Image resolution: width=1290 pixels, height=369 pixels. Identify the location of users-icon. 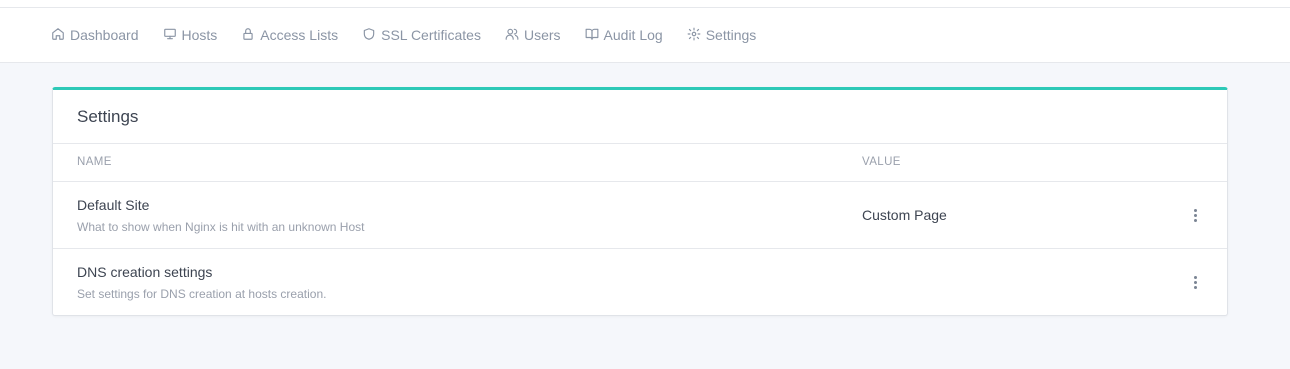
(512, 35).